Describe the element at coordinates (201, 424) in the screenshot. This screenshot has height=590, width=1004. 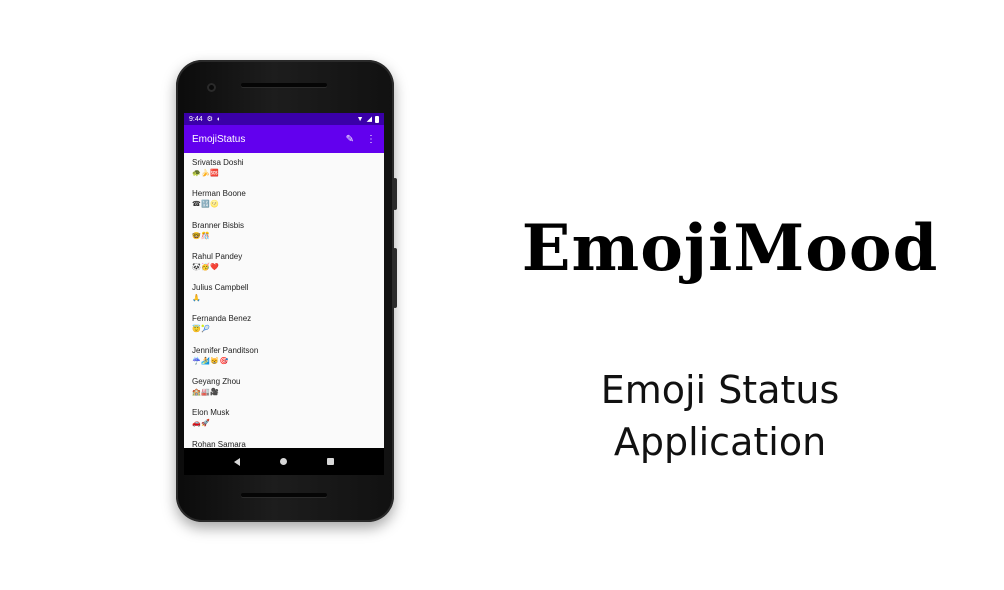
I see `user-status: 🚗🚀` at that location.